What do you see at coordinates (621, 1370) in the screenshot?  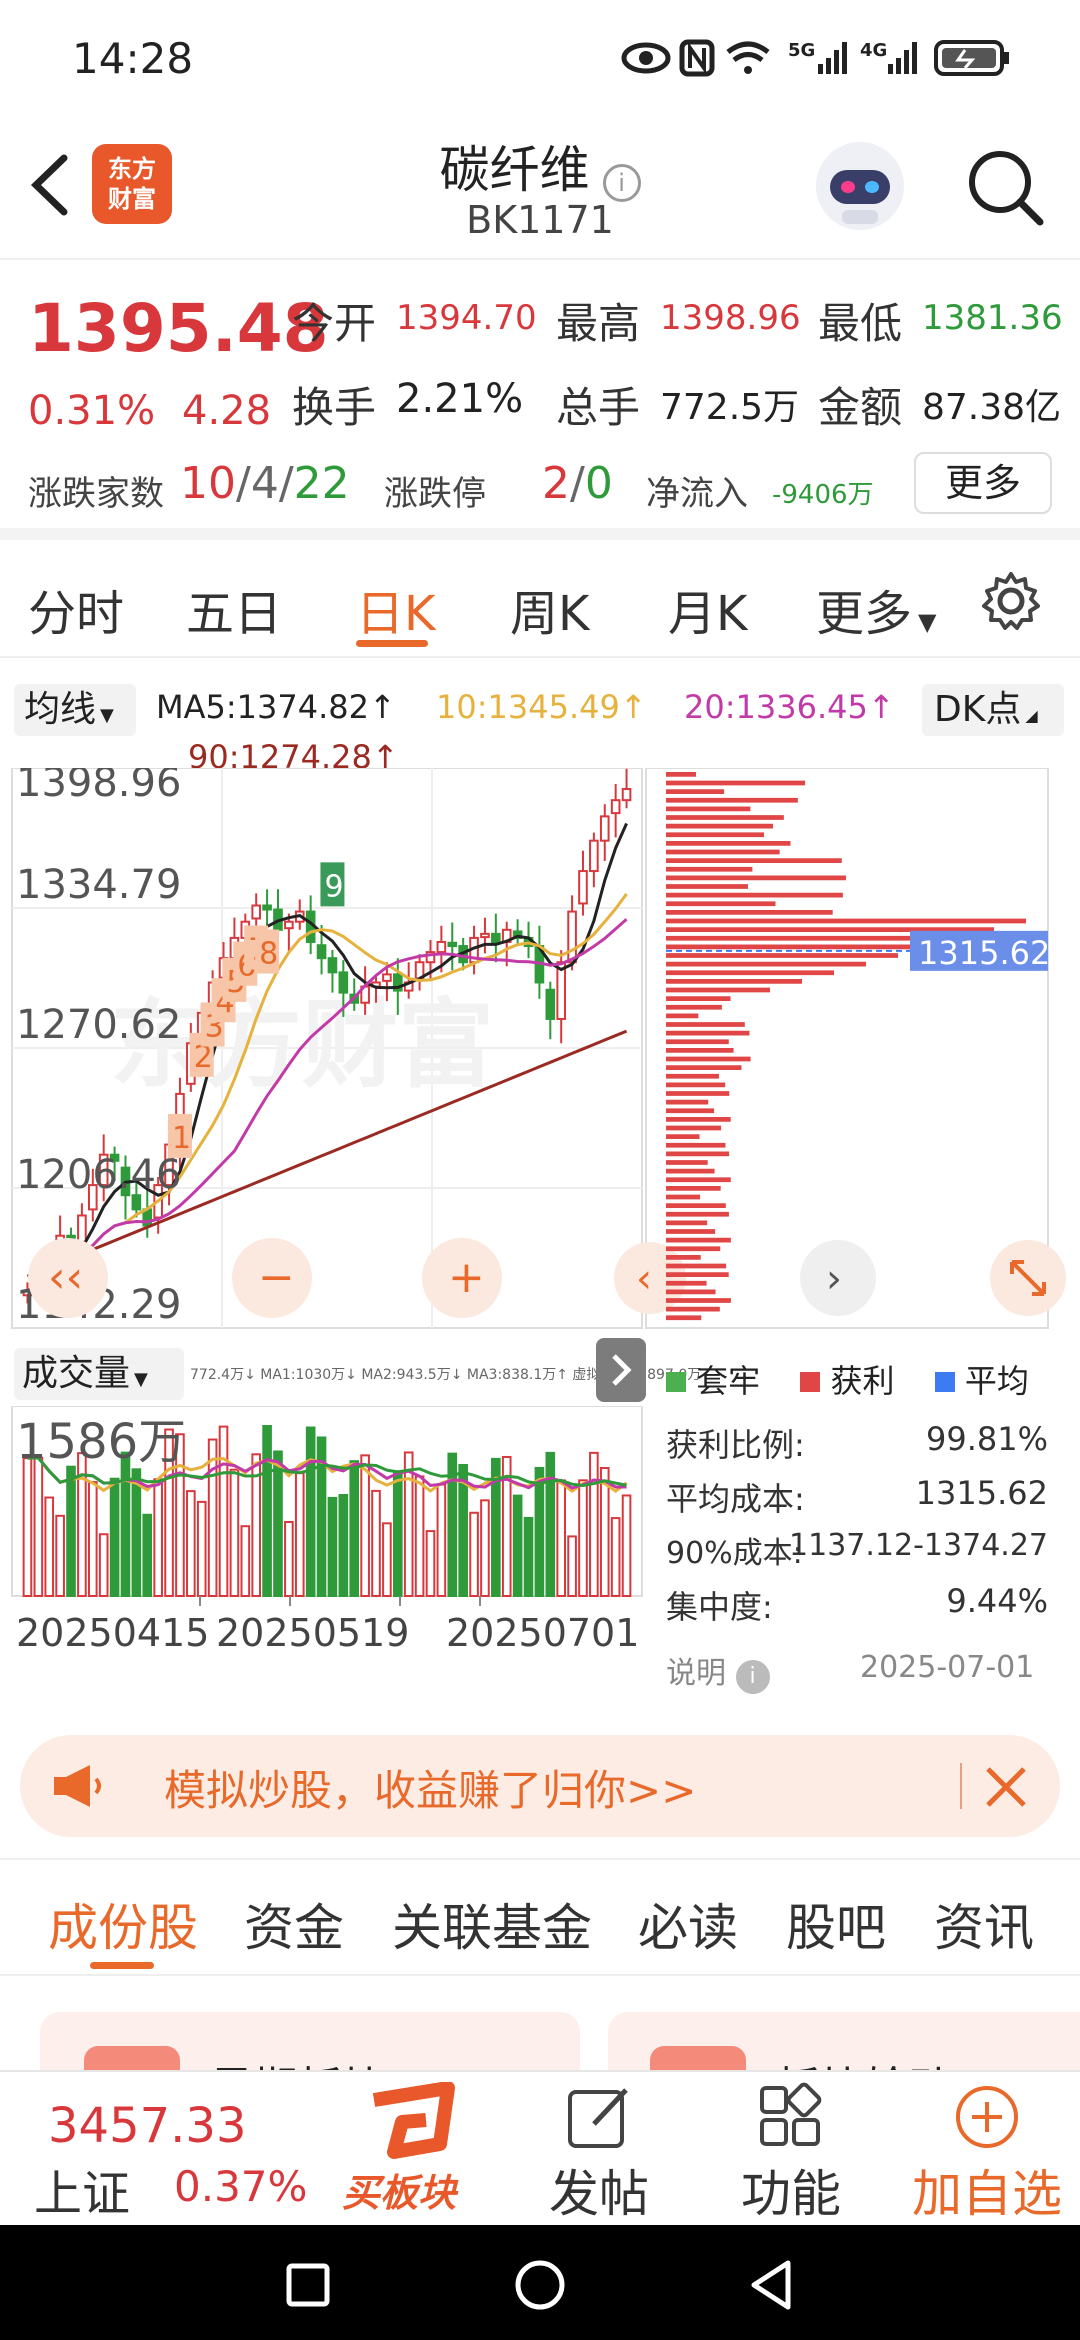 I see `expand-panel-button` at bounding box center [621, 1370].